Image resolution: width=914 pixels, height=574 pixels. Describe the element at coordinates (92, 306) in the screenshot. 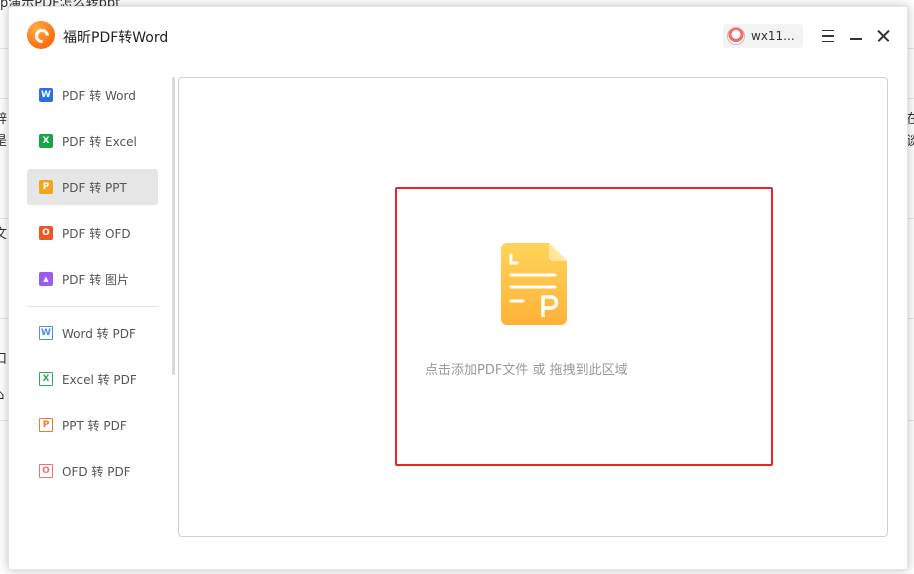

I see `sidebar-divider` at that location.